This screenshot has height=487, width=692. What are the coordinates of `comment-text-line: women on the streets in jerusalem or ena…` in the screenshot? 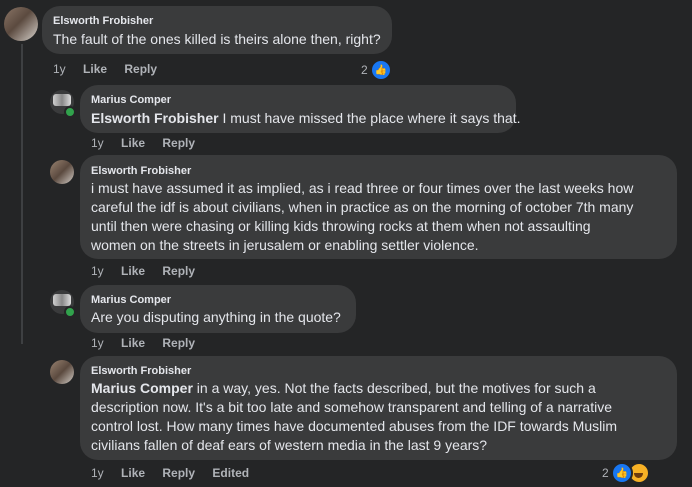 It's located at (285, 245).